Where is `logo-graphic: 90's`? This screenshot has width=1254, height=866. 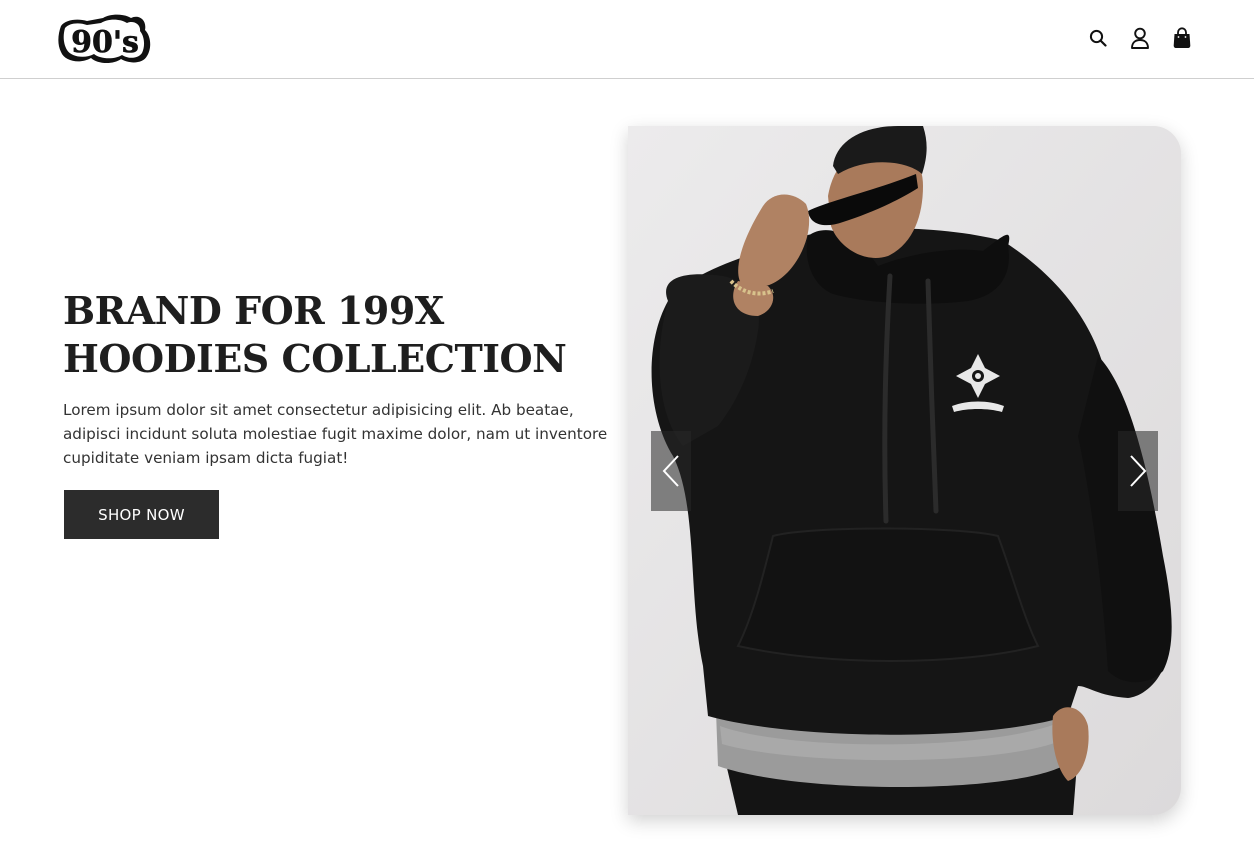 logo-graphic: 90's is located at coordinates (104, 39).